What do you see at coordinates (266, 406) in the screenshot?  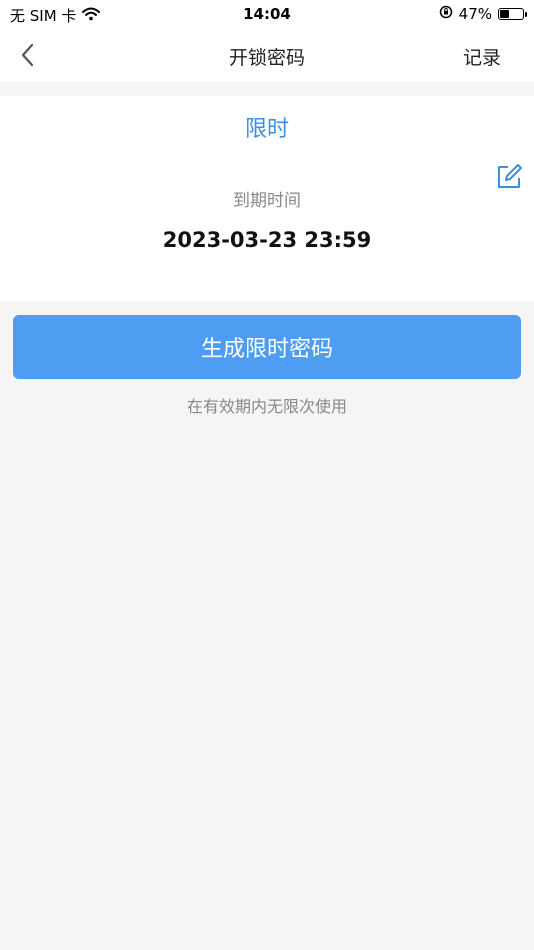 I see `usage-hint: 在有效期内无限次使用` at bounding box center [266, 406].